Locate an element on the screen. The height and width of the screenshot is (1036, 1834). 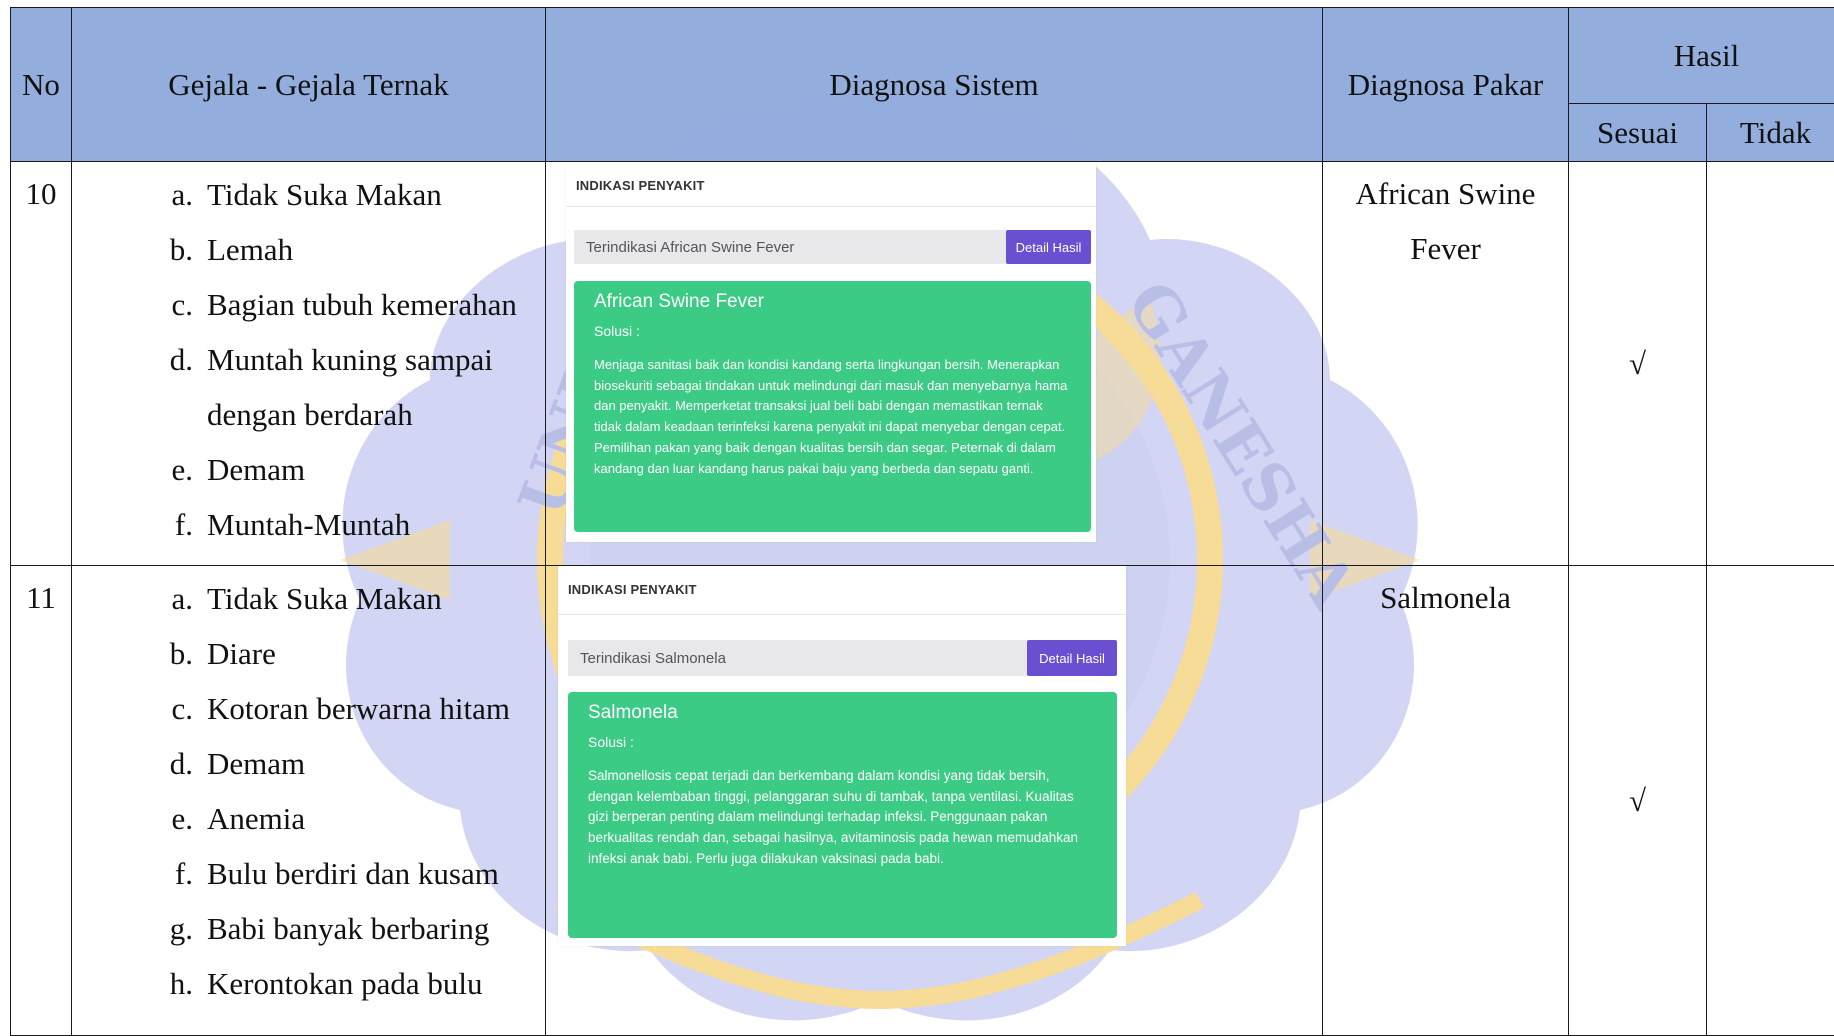
symptom-item: h.Kerontokan pada bulu is located at coordinates (308, 983).